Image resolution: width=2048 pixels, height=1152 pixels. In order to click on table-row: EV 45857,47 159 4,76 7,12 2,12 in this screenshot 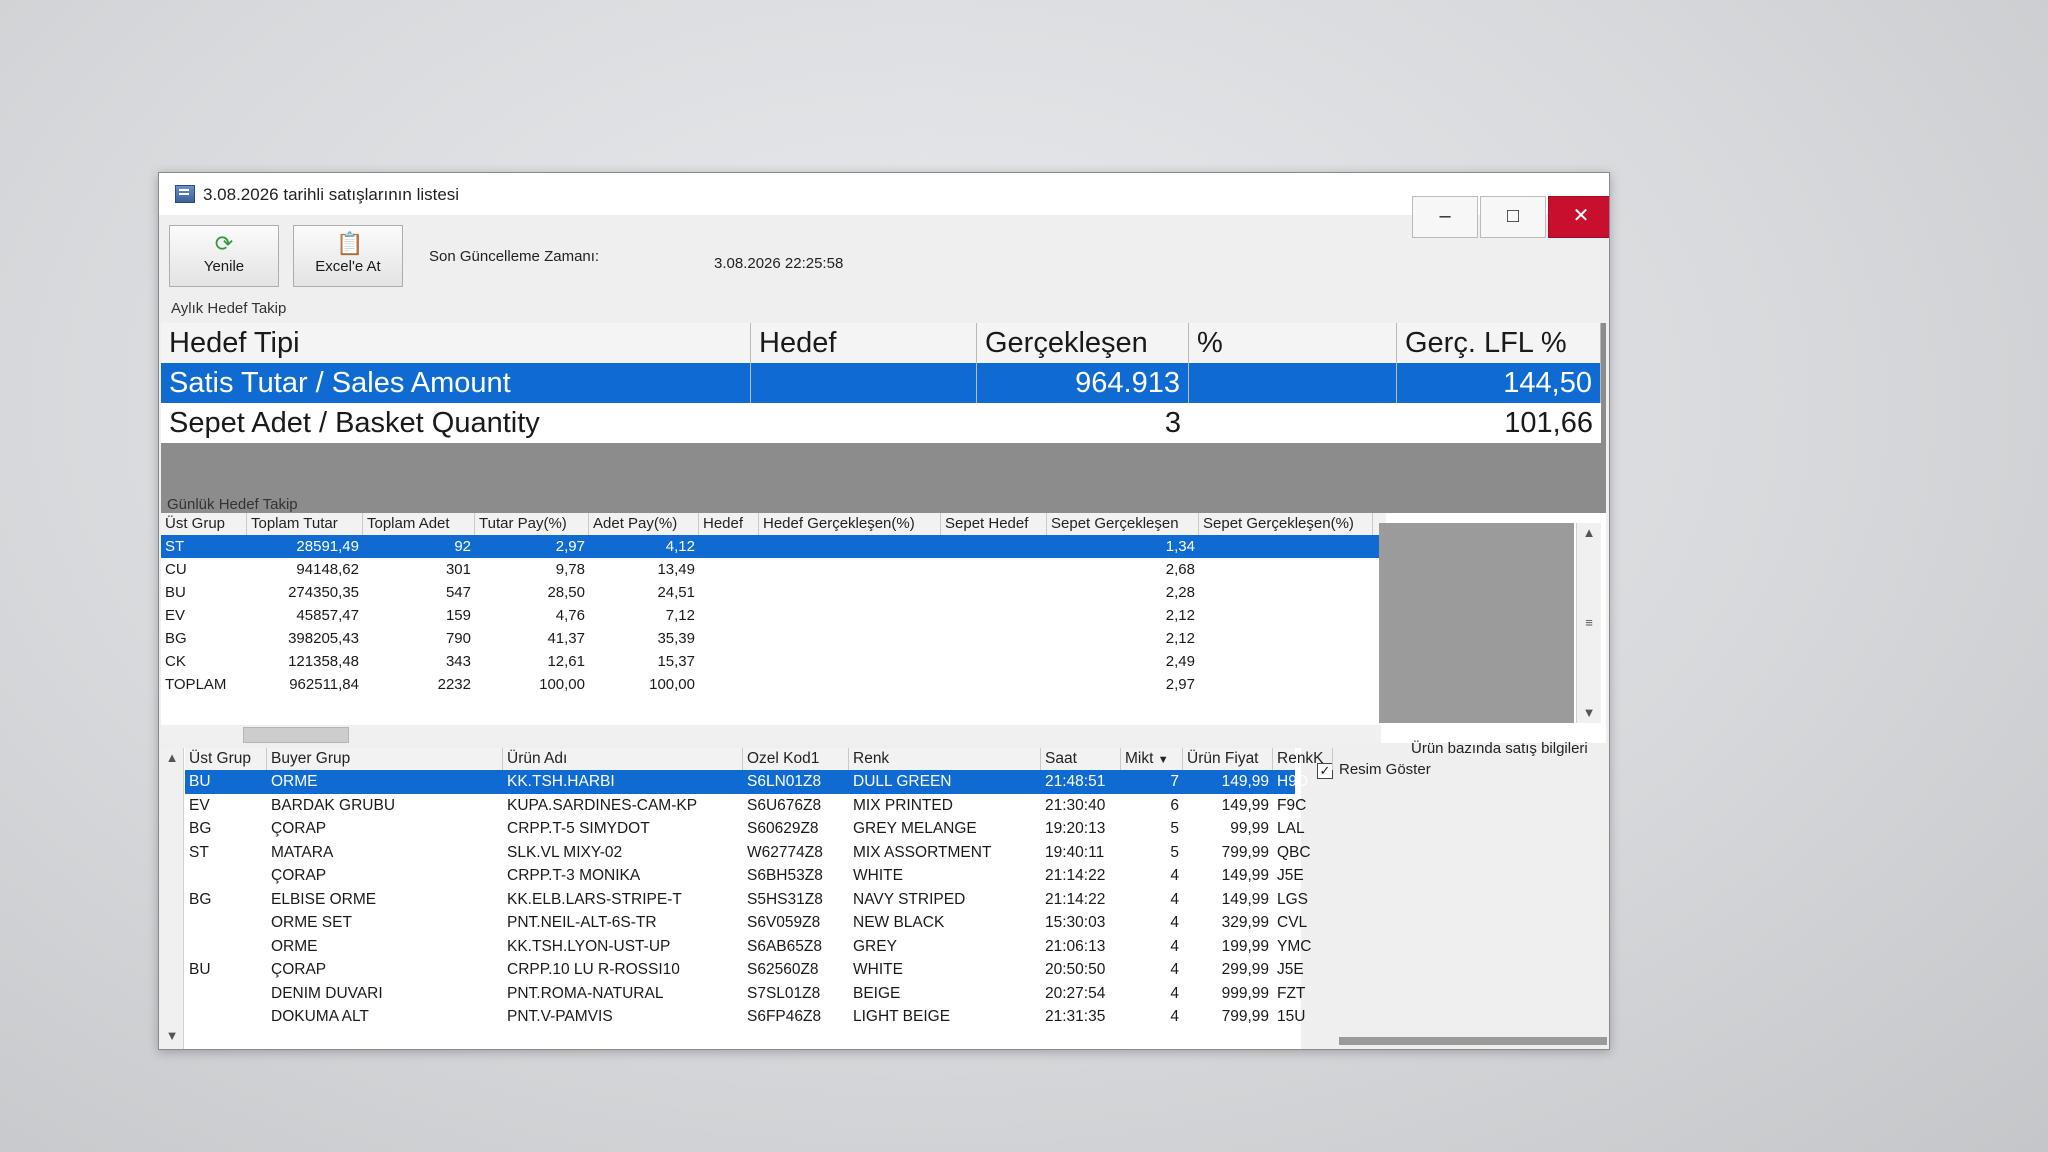, I will do `click(773, 615)`.